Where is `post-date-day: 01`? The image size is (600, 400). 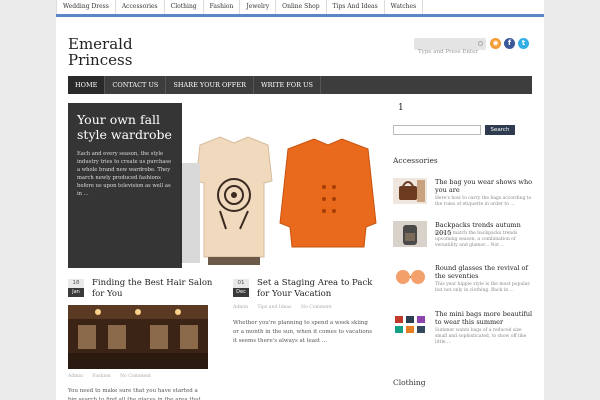 post-date-day: 01 is located at coordinates (241, 283).